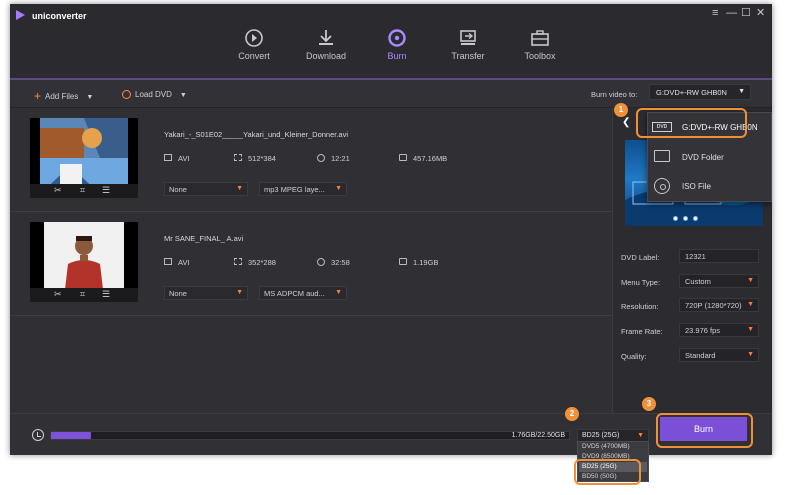  I want to click on film-icon, so click(168, 157).